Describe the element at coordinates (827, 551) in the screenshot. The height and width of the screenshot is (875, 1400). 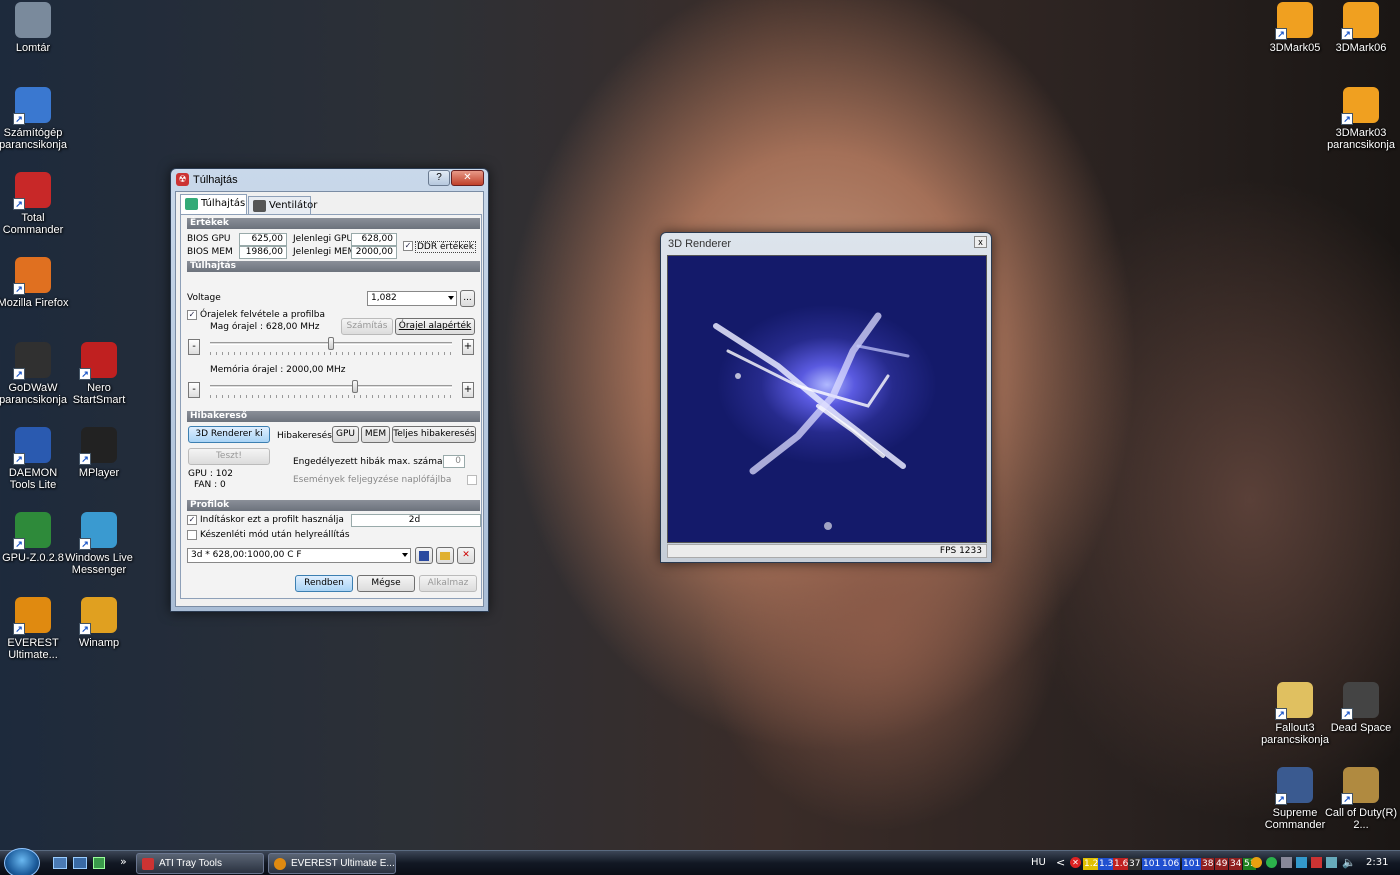
I see `renderer-statusbar: FPS 1233` at that location.